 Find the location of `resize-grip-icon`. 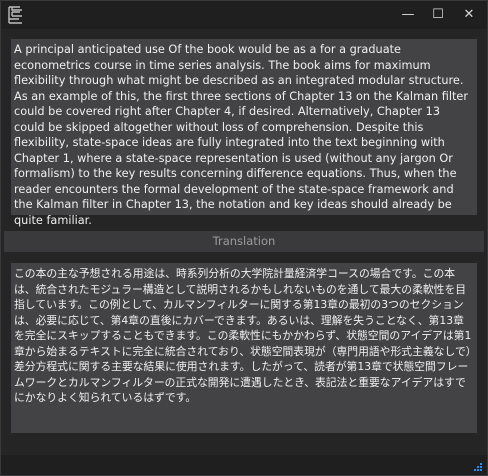

resize-grip-icon is located at coordinates (478, 467).